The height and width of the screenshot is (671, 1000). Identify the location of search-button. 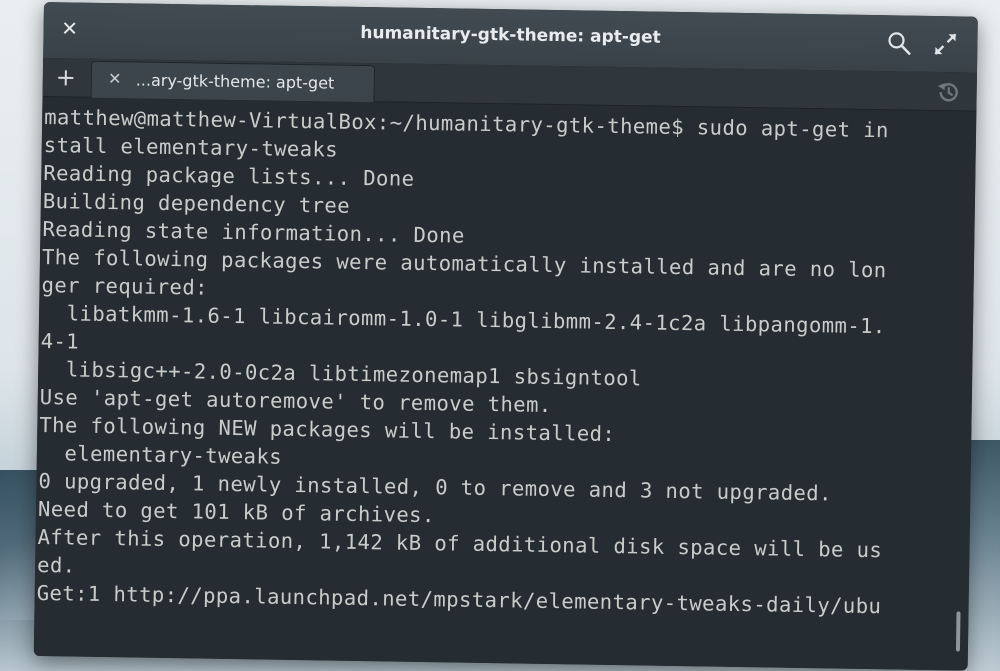
(899, 43).